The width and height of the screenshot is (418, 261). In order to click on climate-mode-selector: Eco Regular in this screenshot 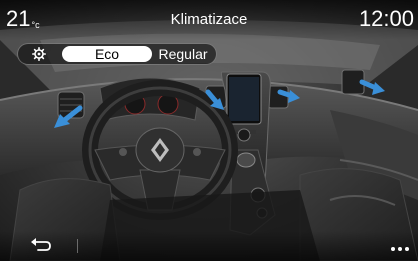, I will do `click(117, 54)`.